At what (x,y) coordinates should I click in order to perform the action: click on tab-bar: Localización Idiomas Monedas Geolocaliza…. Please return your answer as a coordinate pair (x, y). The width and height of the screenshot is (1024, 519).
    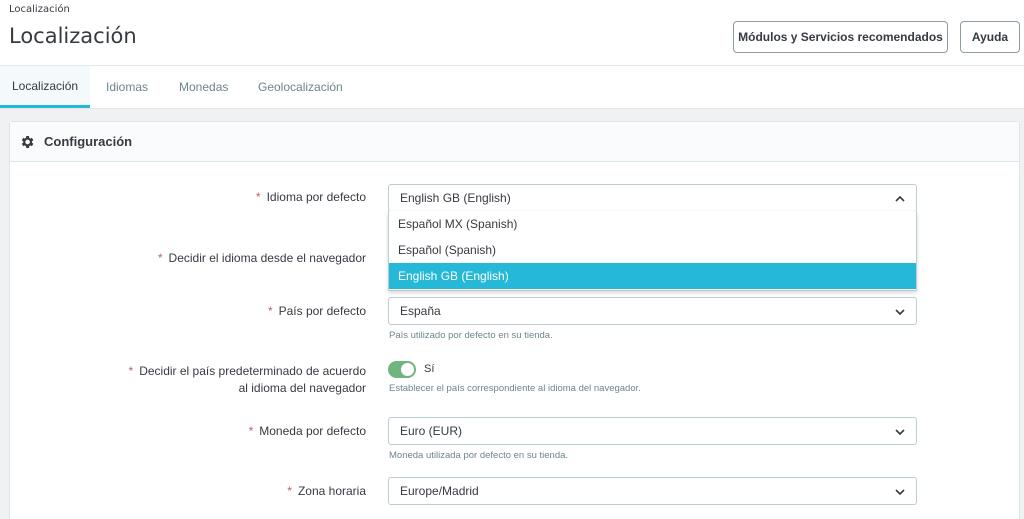
    Looking at the image, I should click on (512, 87).